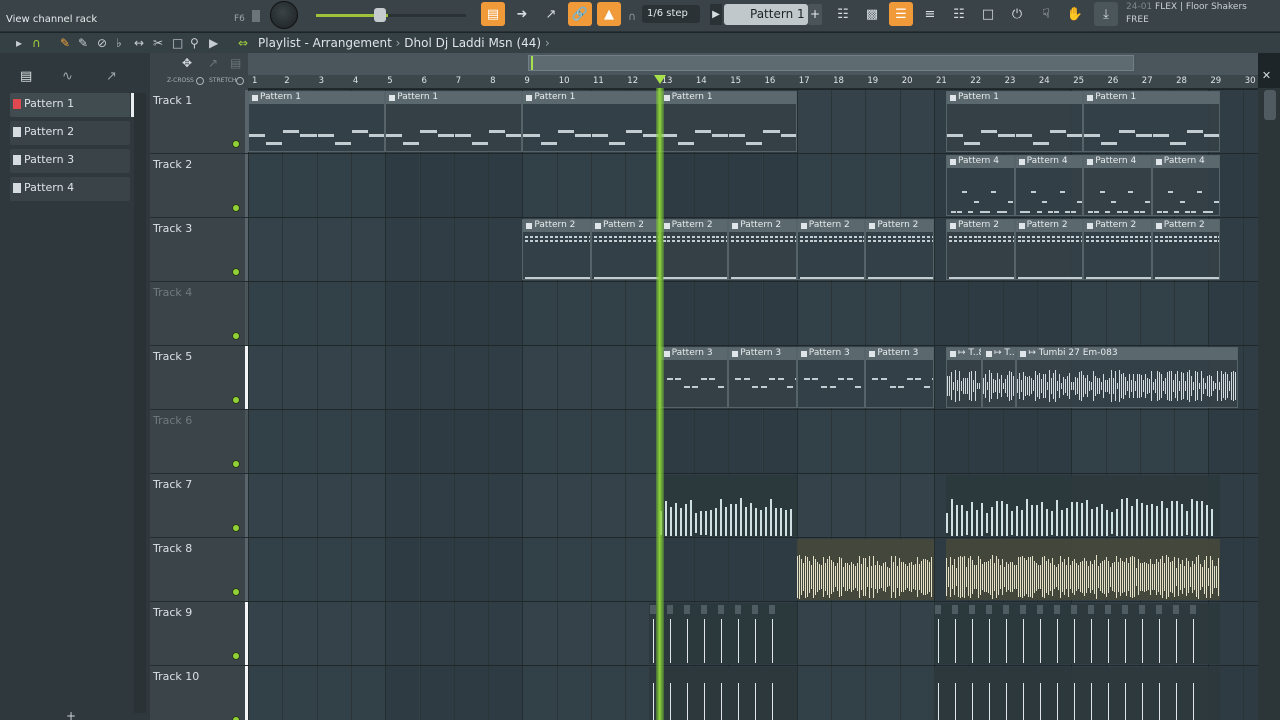  Describe the element at coordinates (1127, 377) in the screenshot. I see `audio-clip: ↦ Tumbi 27 Em-083` at that location.